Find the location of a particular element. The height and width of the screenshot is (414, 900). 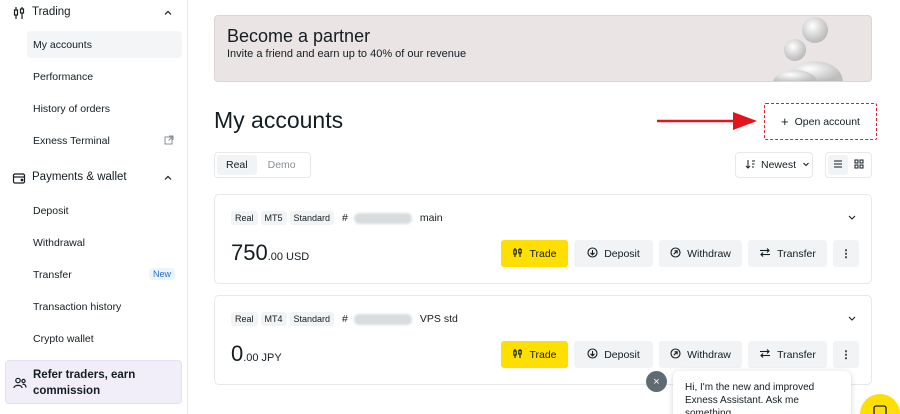

sidebar-item-label: Deposit is located at coordinates (51, 211).